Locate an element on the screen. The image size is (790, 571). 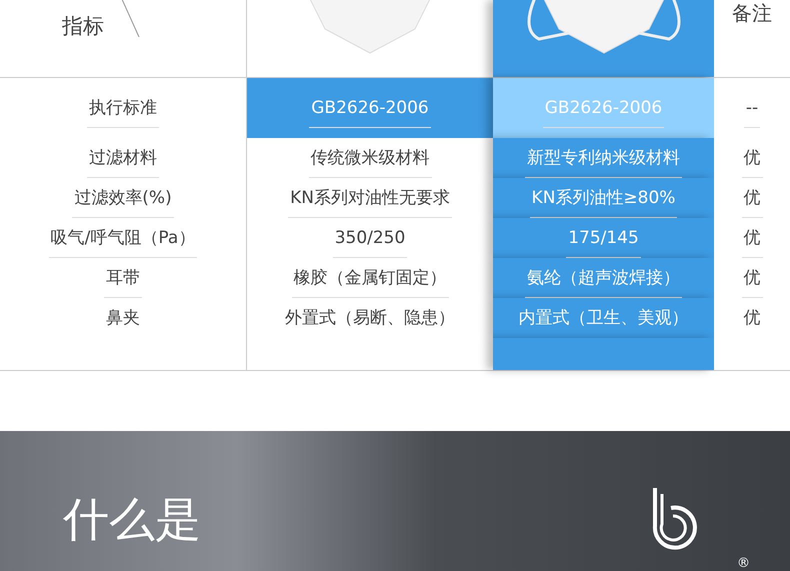
table-cell-text: 优 is located at coordinates (752, 318).